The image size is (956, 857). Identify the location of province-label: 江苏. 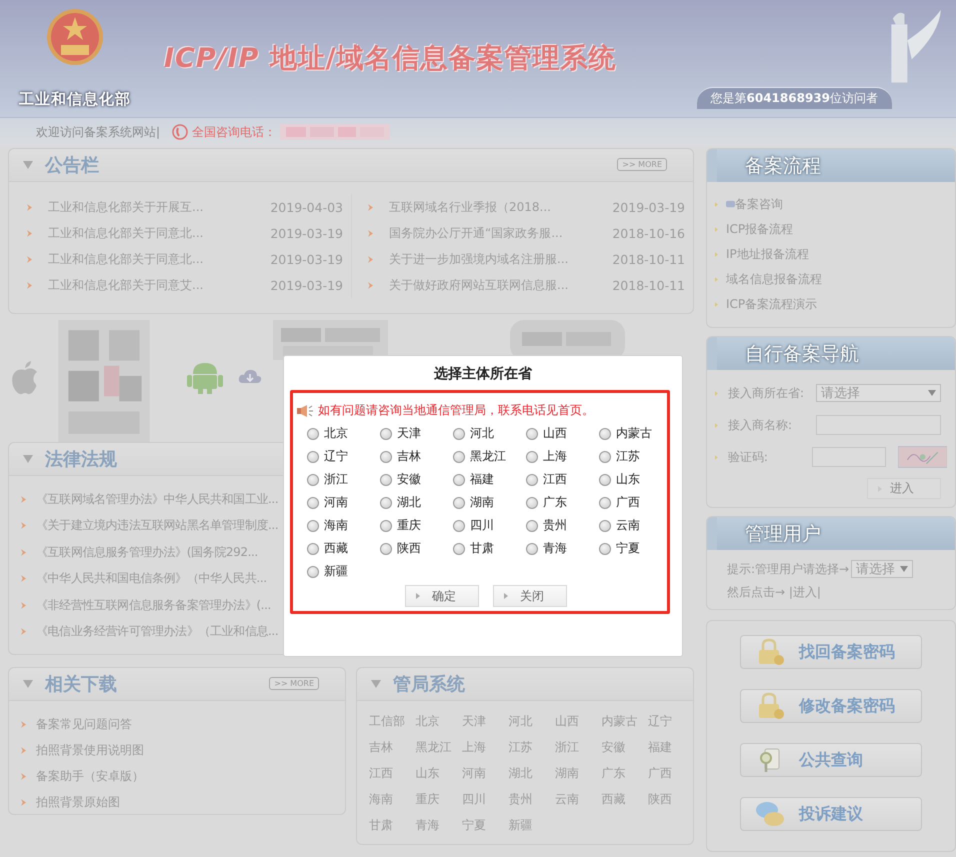
(628, 456).